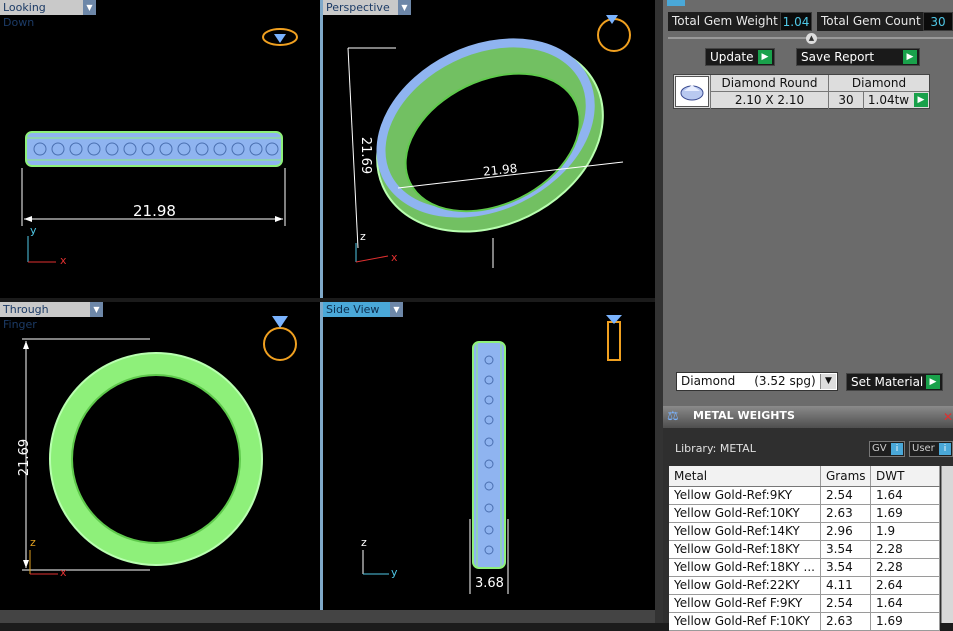  What do you see at coordinates (948, 416) in the screenshot?
I see `close-icon: ✕` at bounding box center [948, 416].